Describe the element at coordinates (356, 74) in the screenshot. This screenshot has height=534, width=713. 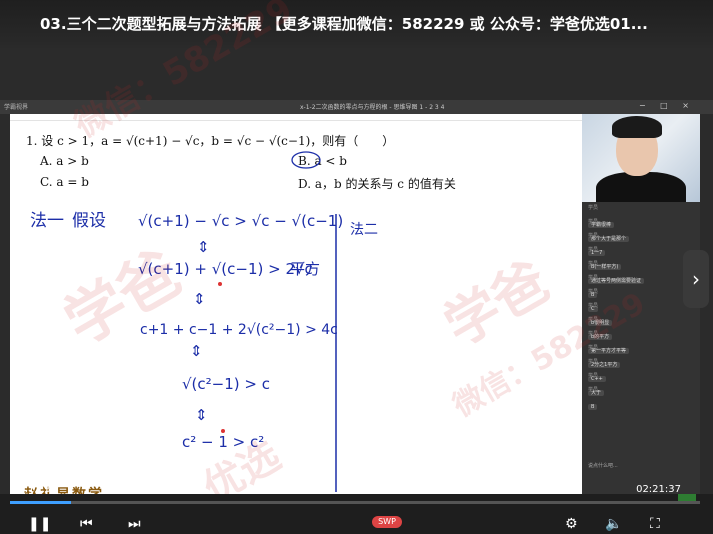
I see `video-top-letterbox` at that location.